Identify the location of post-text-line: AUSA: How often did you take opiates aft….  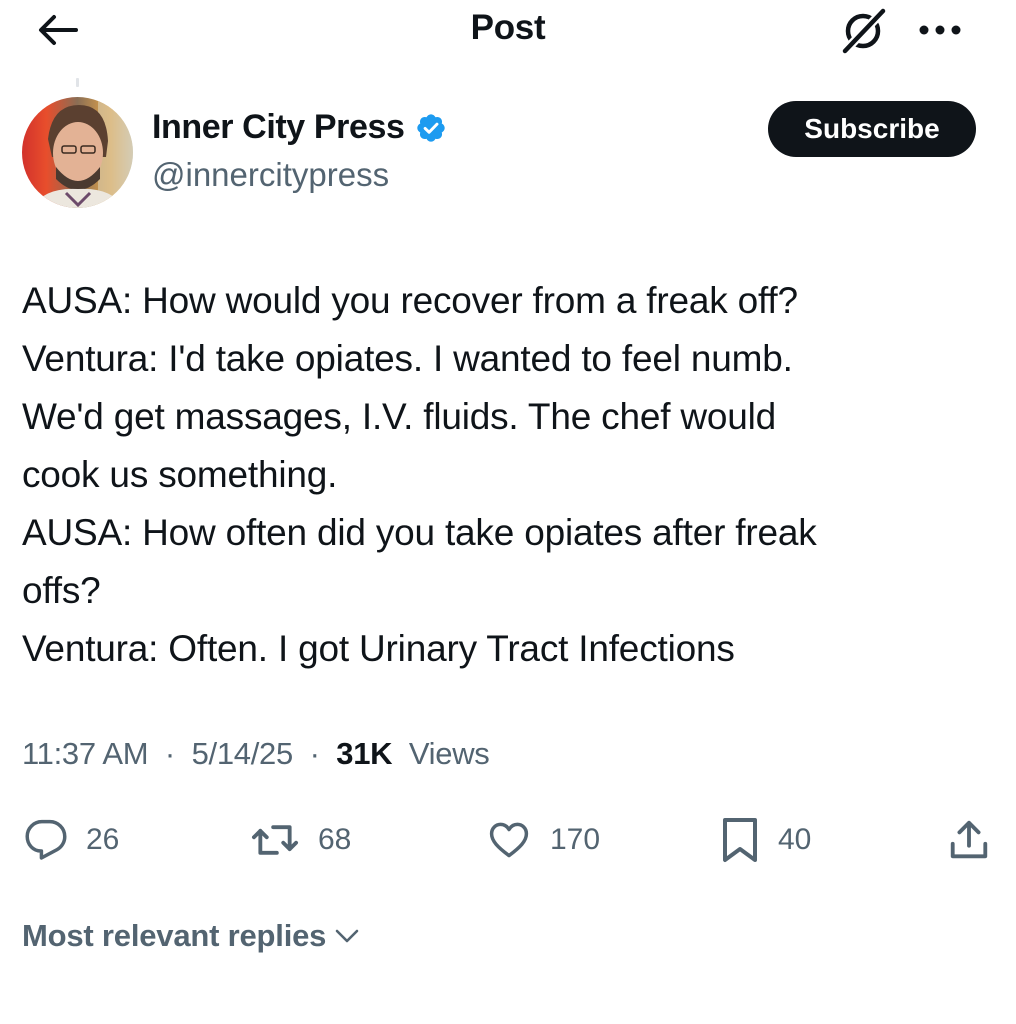
(419, 532).